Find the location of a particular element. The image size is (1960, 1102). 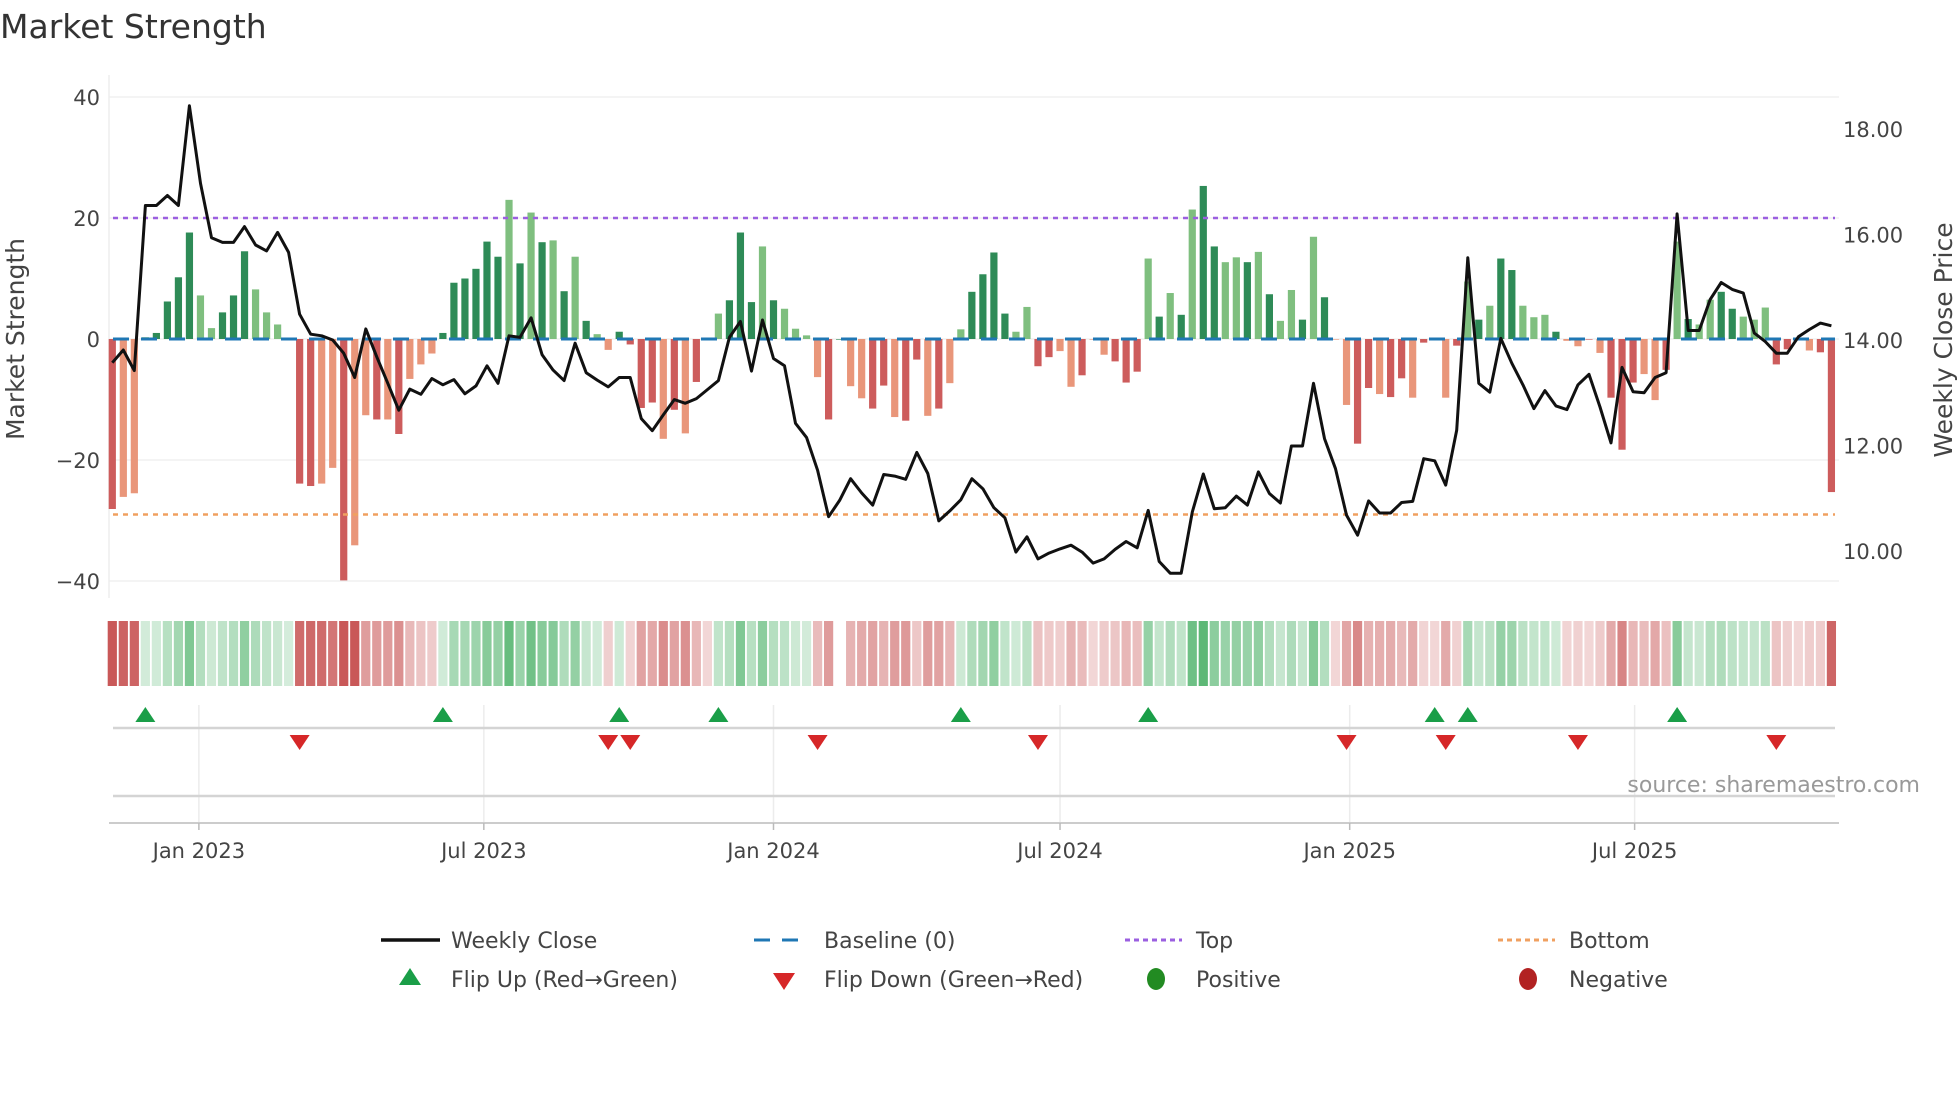

legend-label: Flip Down (Green→Red) is located at coordinates (953, 980).